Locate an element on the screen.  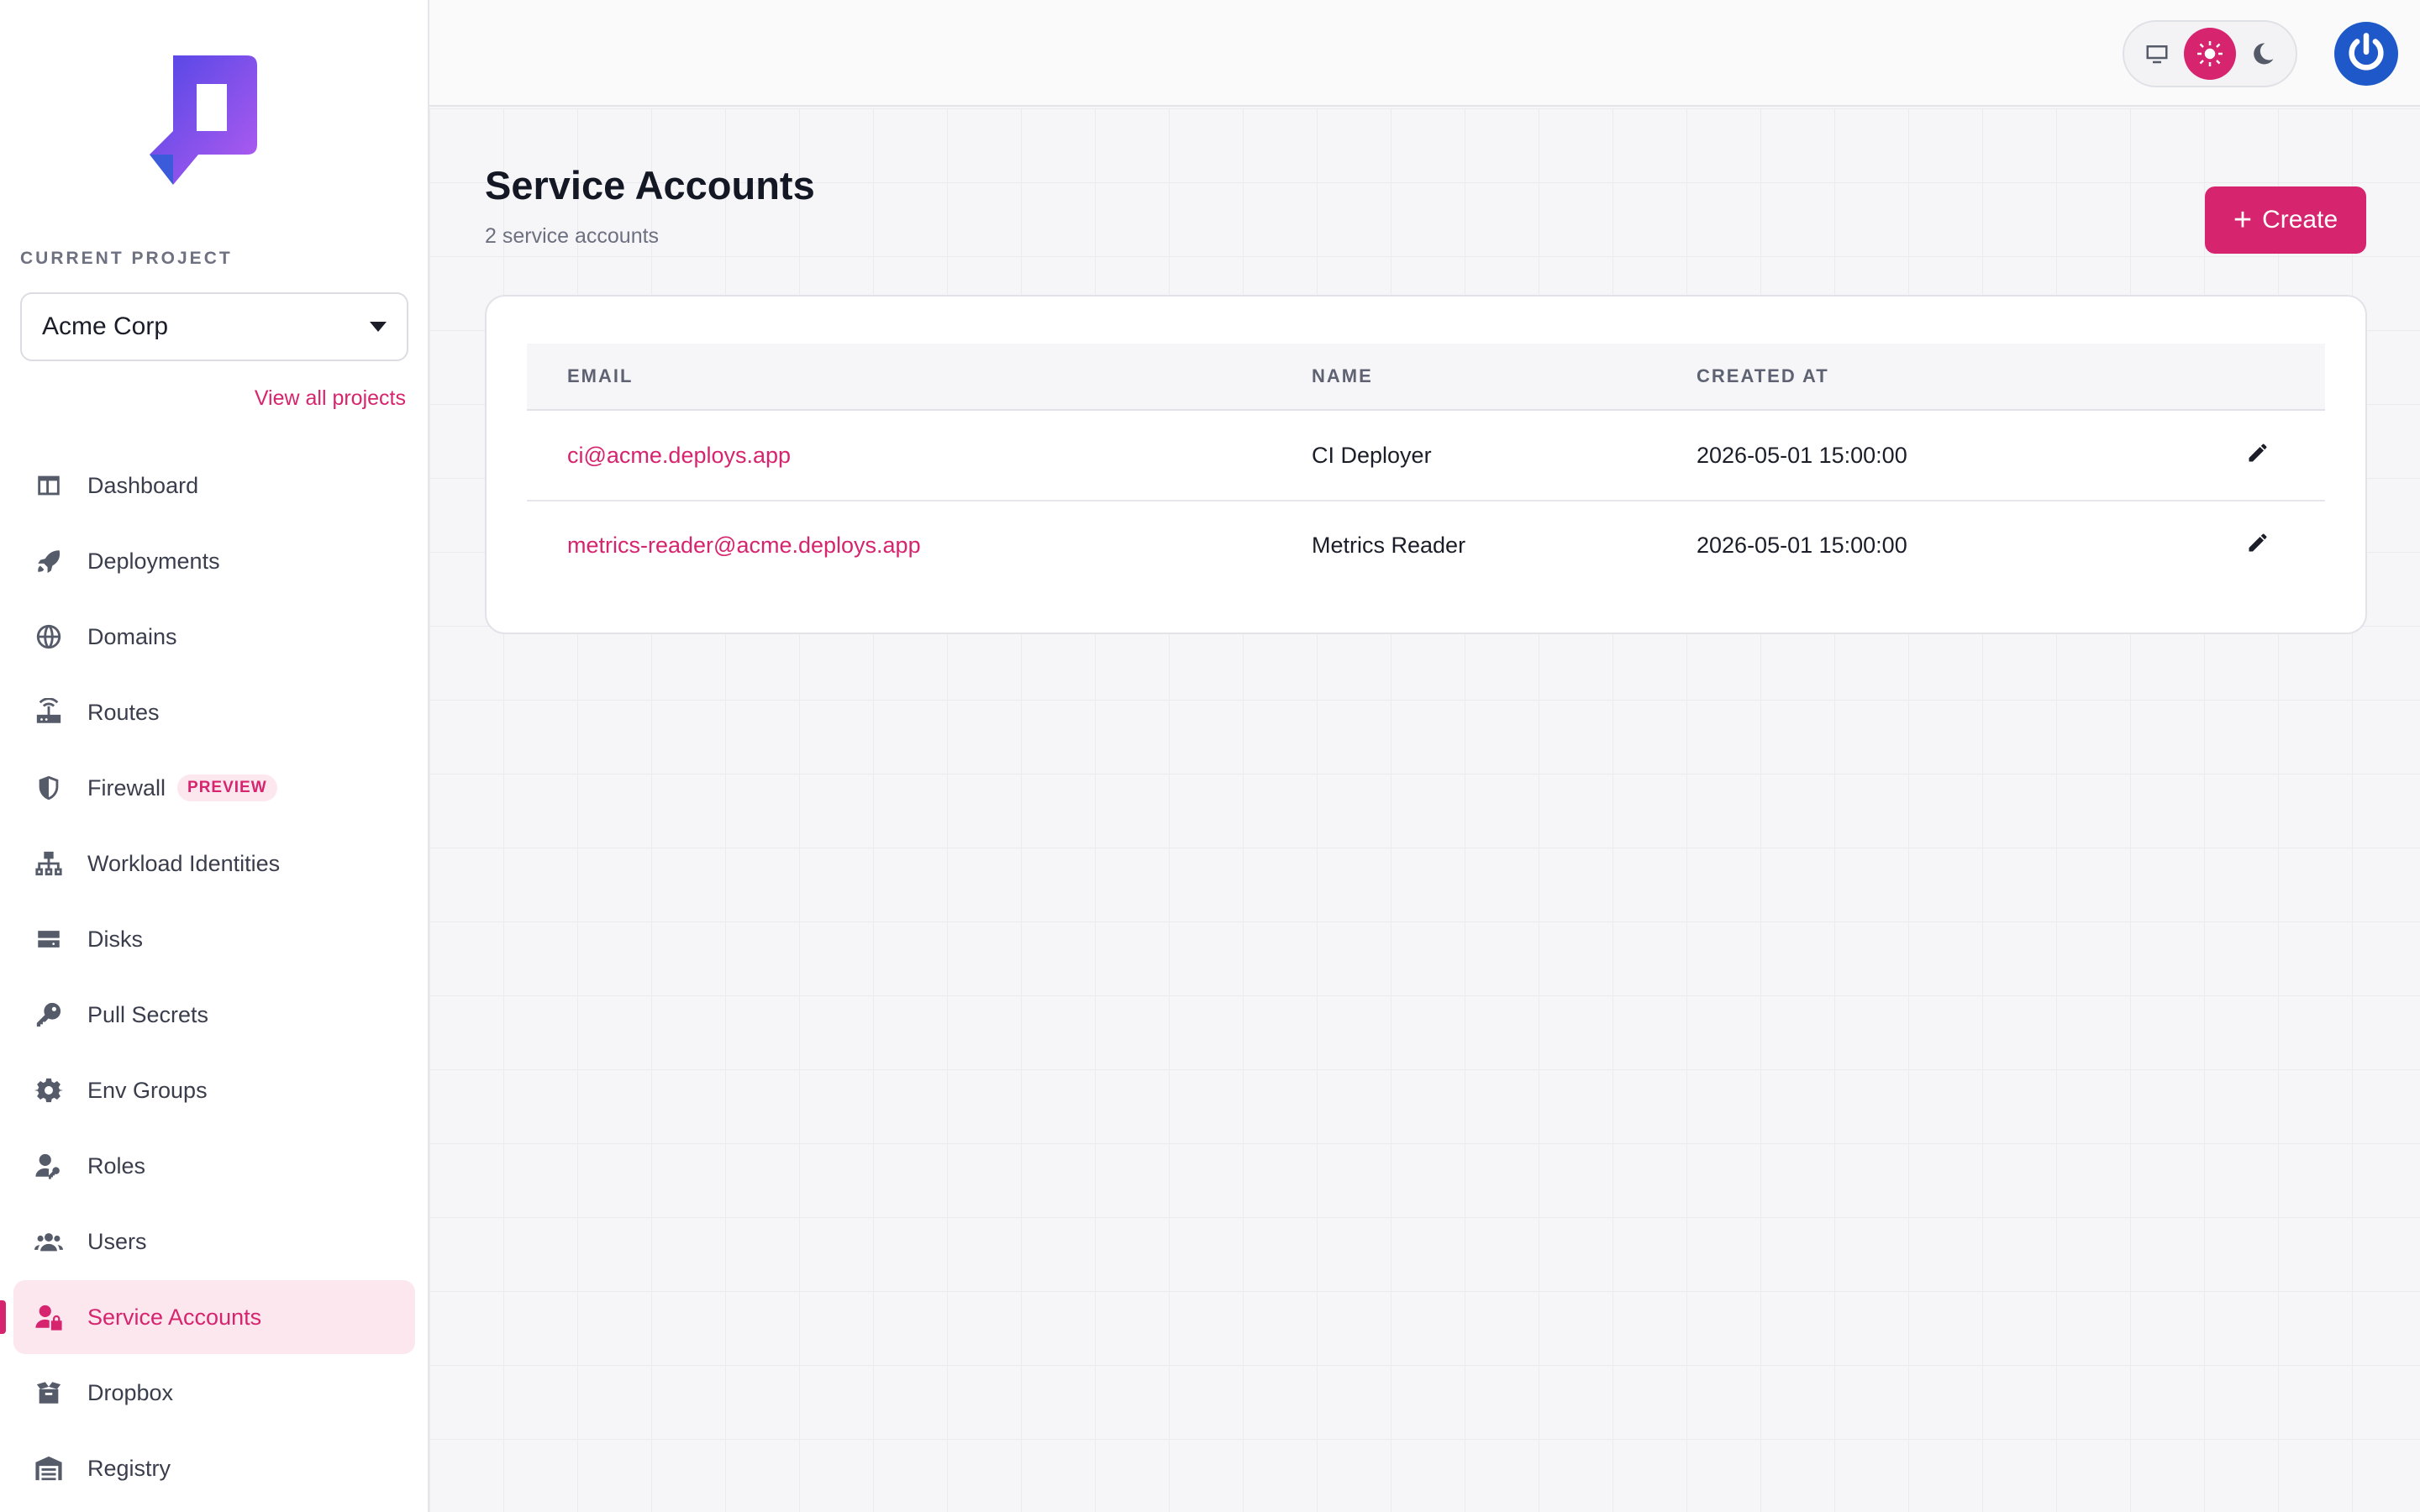
user-avatar is located at coordinates (2366, 54).